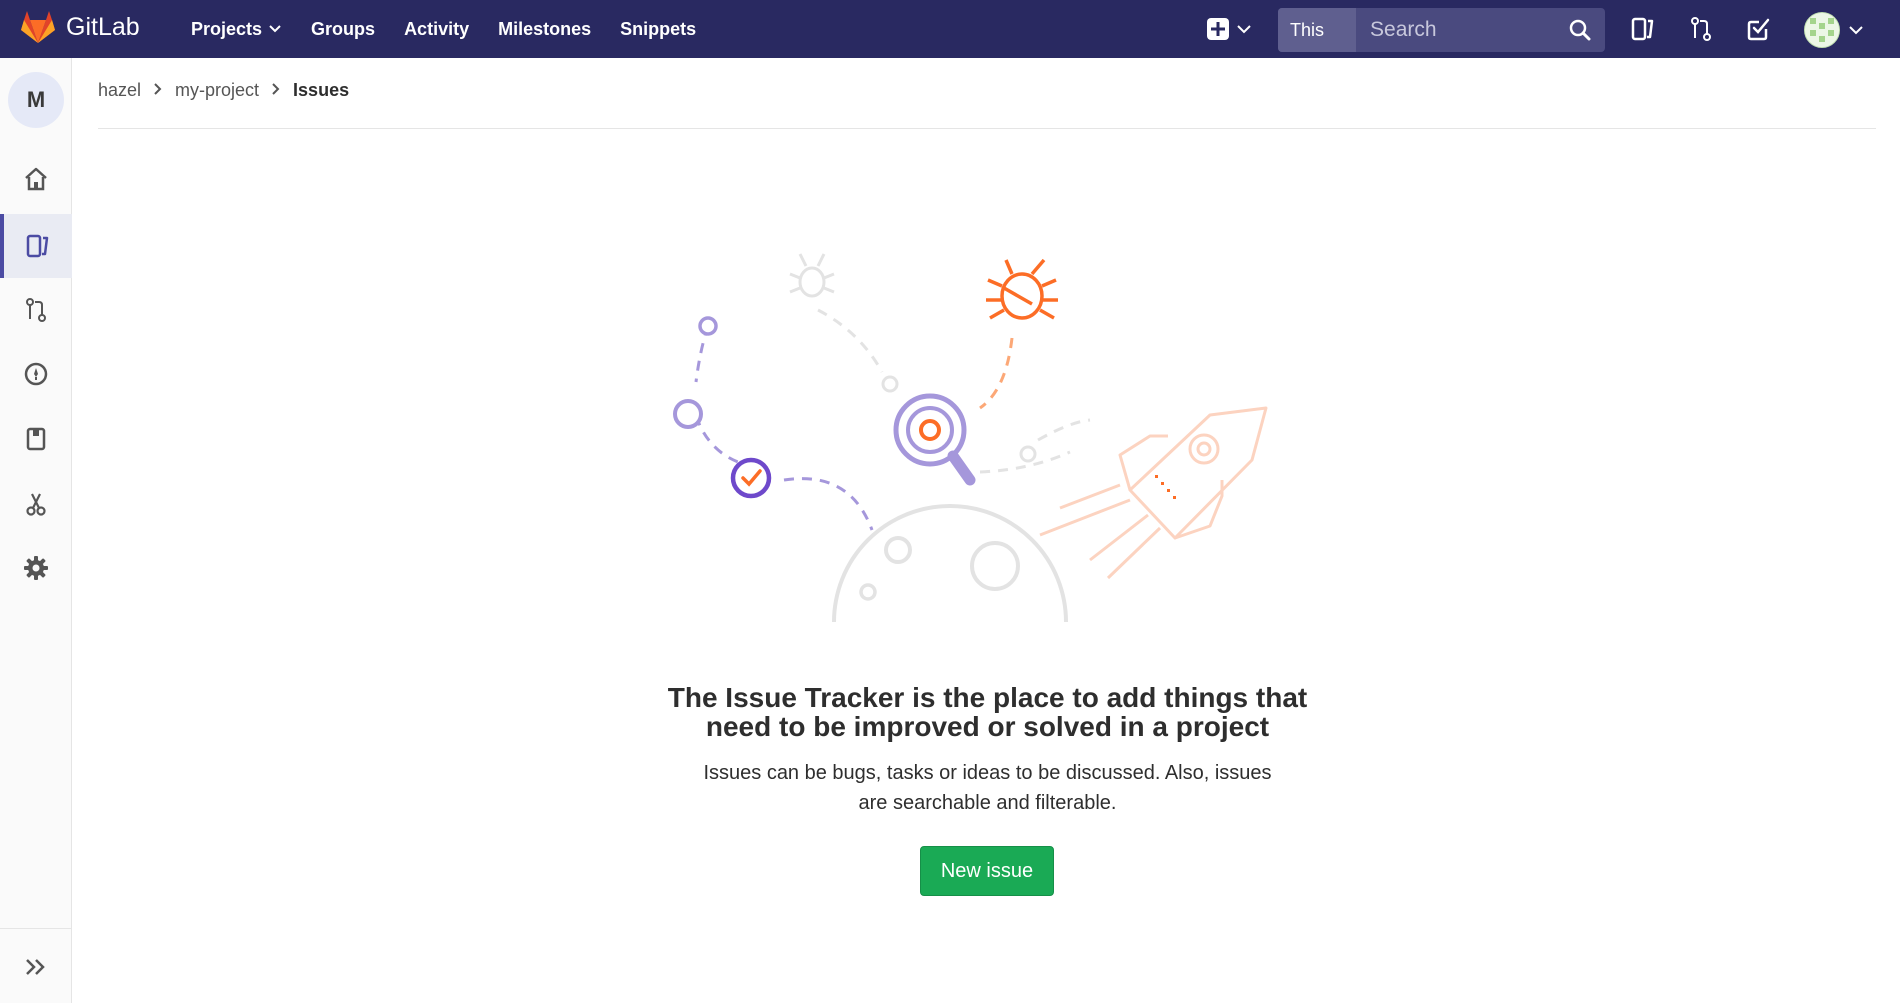  What do you see at coordinates (1022, 289) in the screenshot?
I see `orange-bug-icon` at bounding box center [1022, 289].